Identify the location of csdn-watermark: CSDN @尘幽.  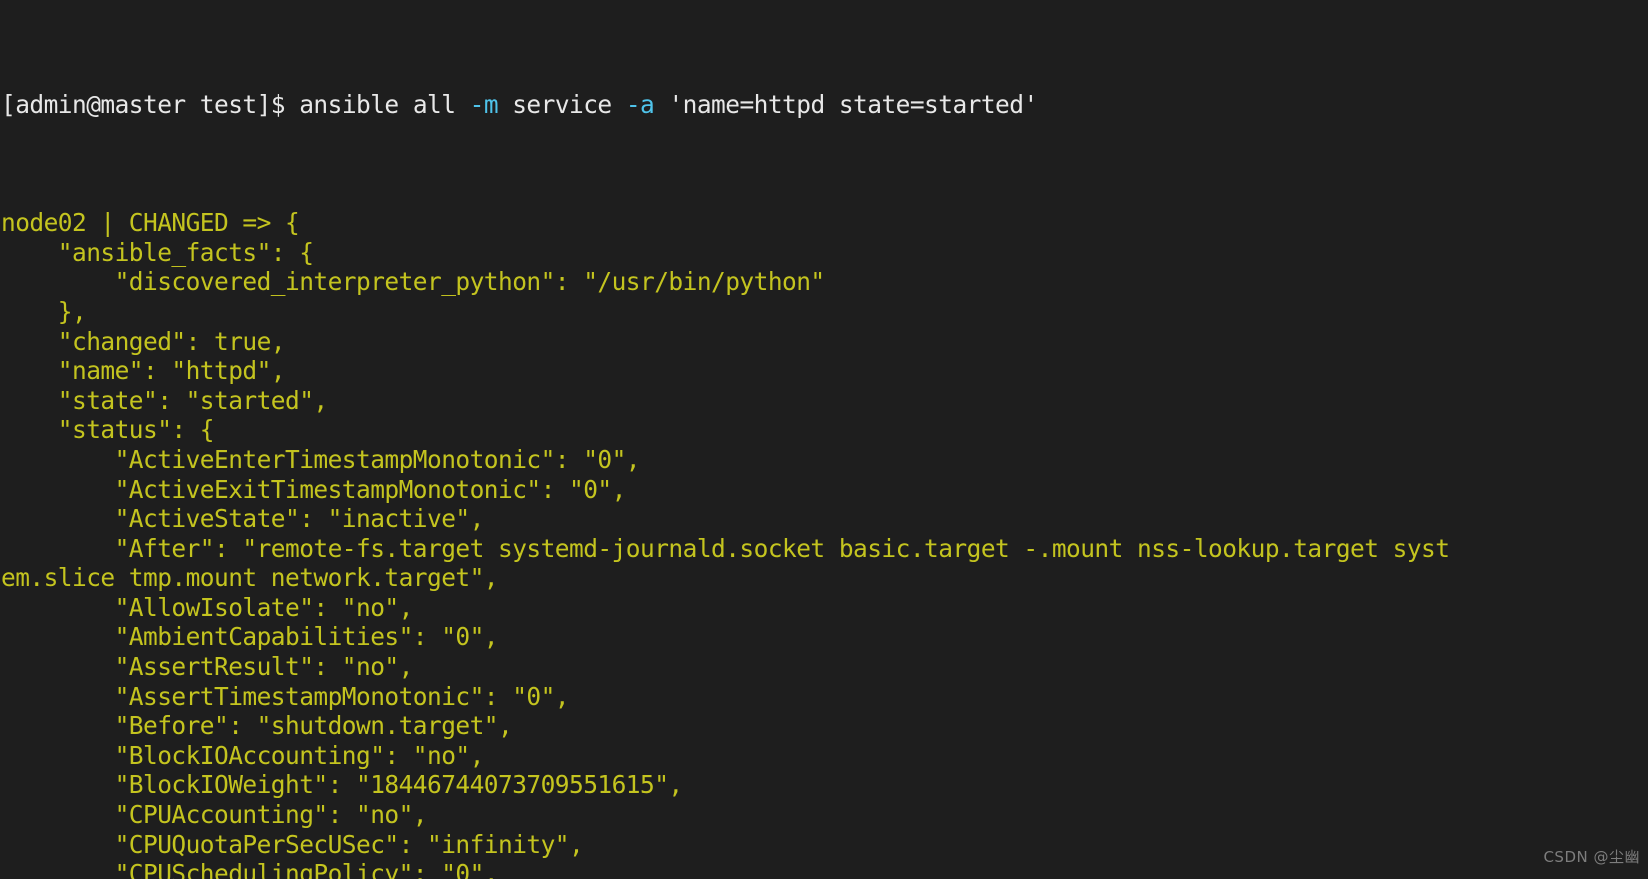
(1591, 857).